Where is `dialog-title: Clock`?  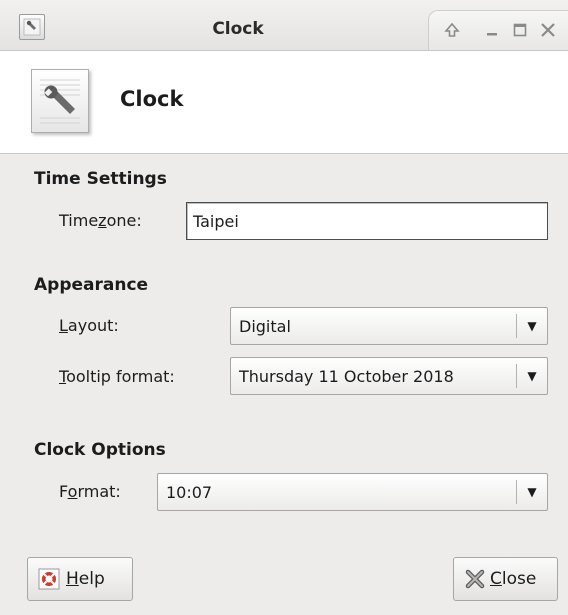 dialog-title: Clock is located at coordinates (152, 99).